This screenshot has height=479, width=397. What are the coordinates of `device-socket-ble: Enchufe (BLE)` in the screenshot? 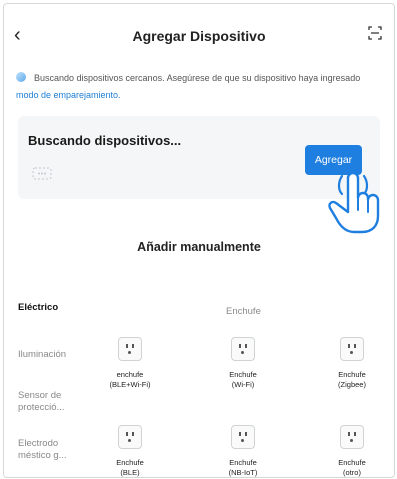 It's located at (130, 451).